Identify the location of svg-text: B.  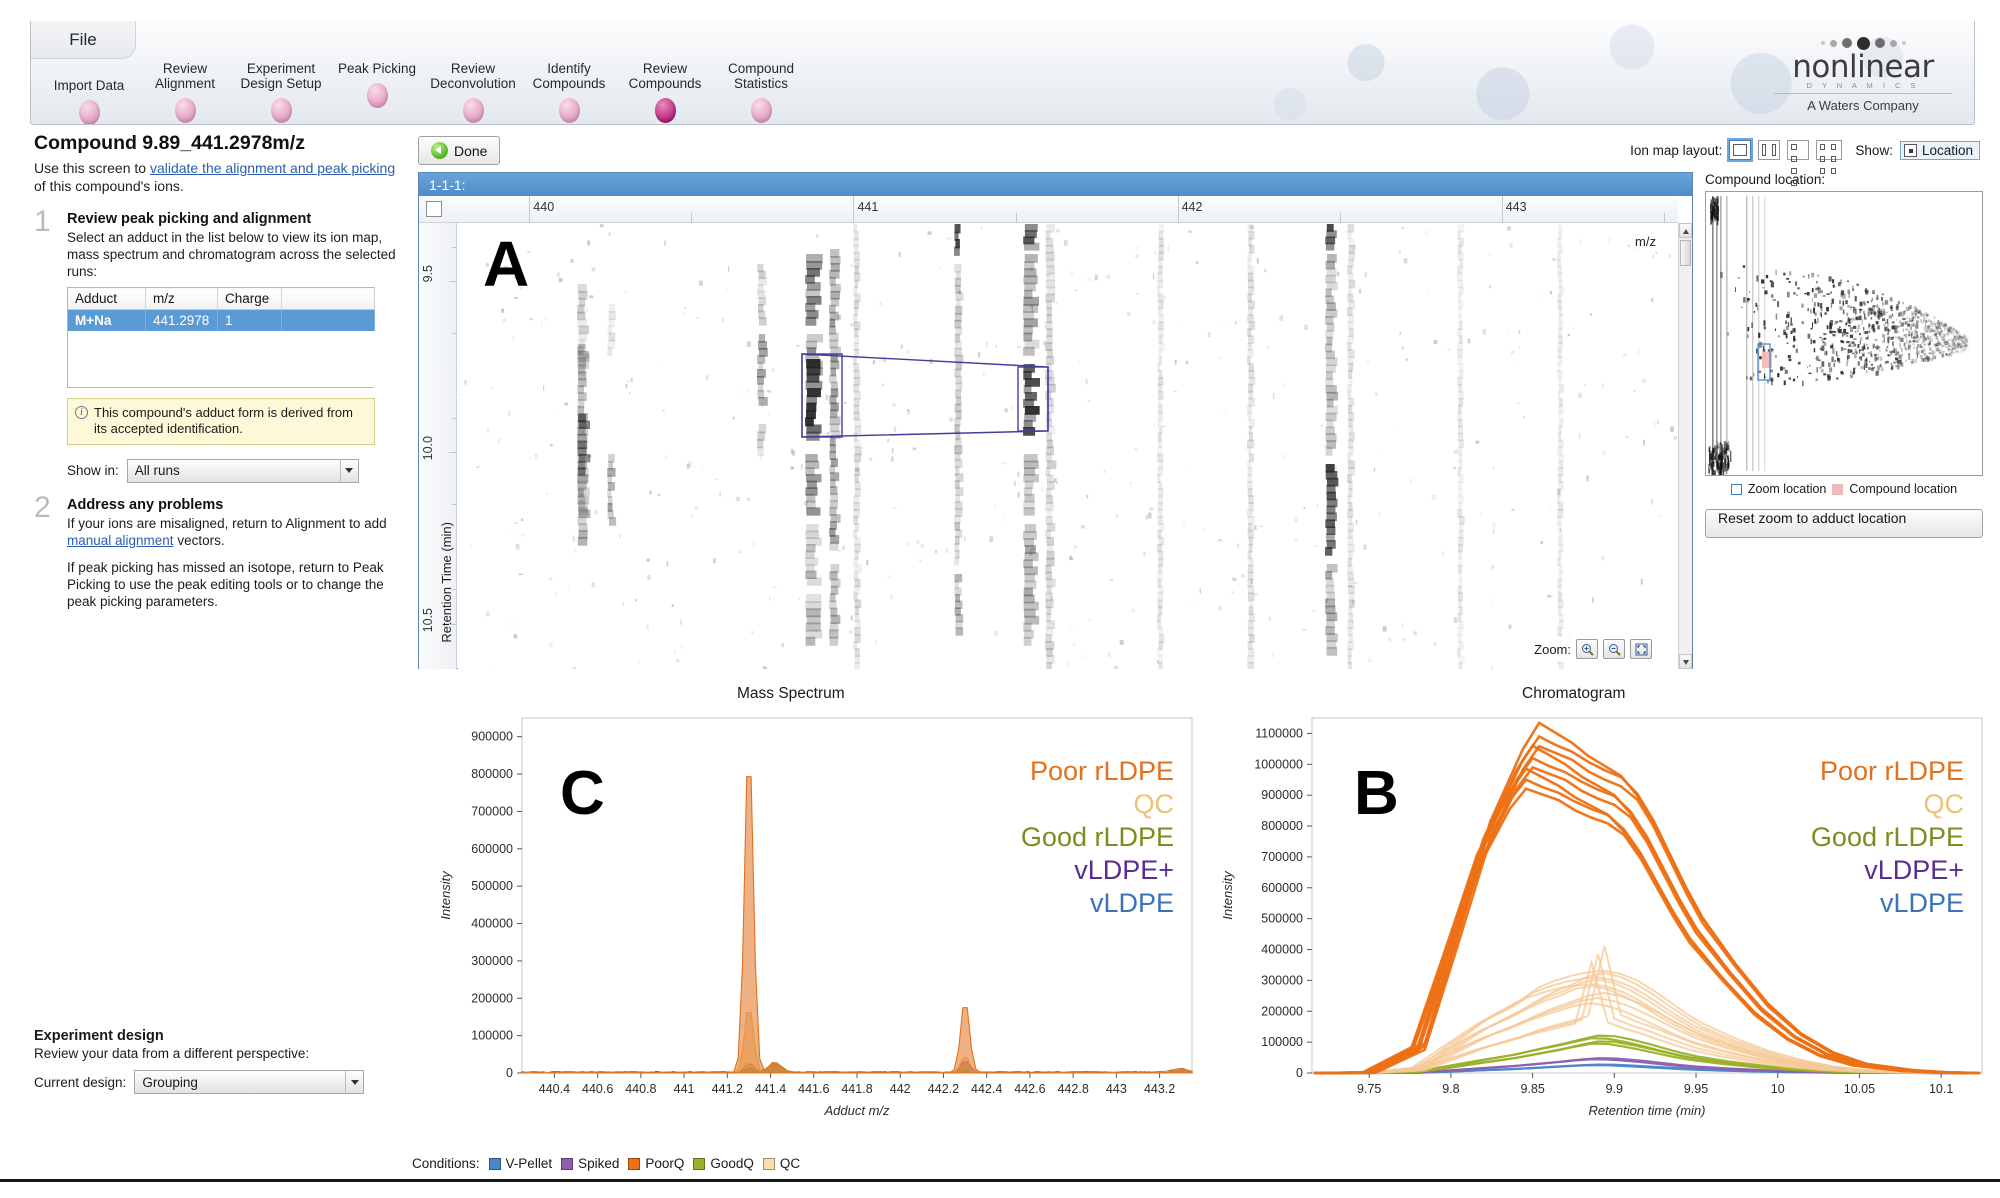
(1376, 793).